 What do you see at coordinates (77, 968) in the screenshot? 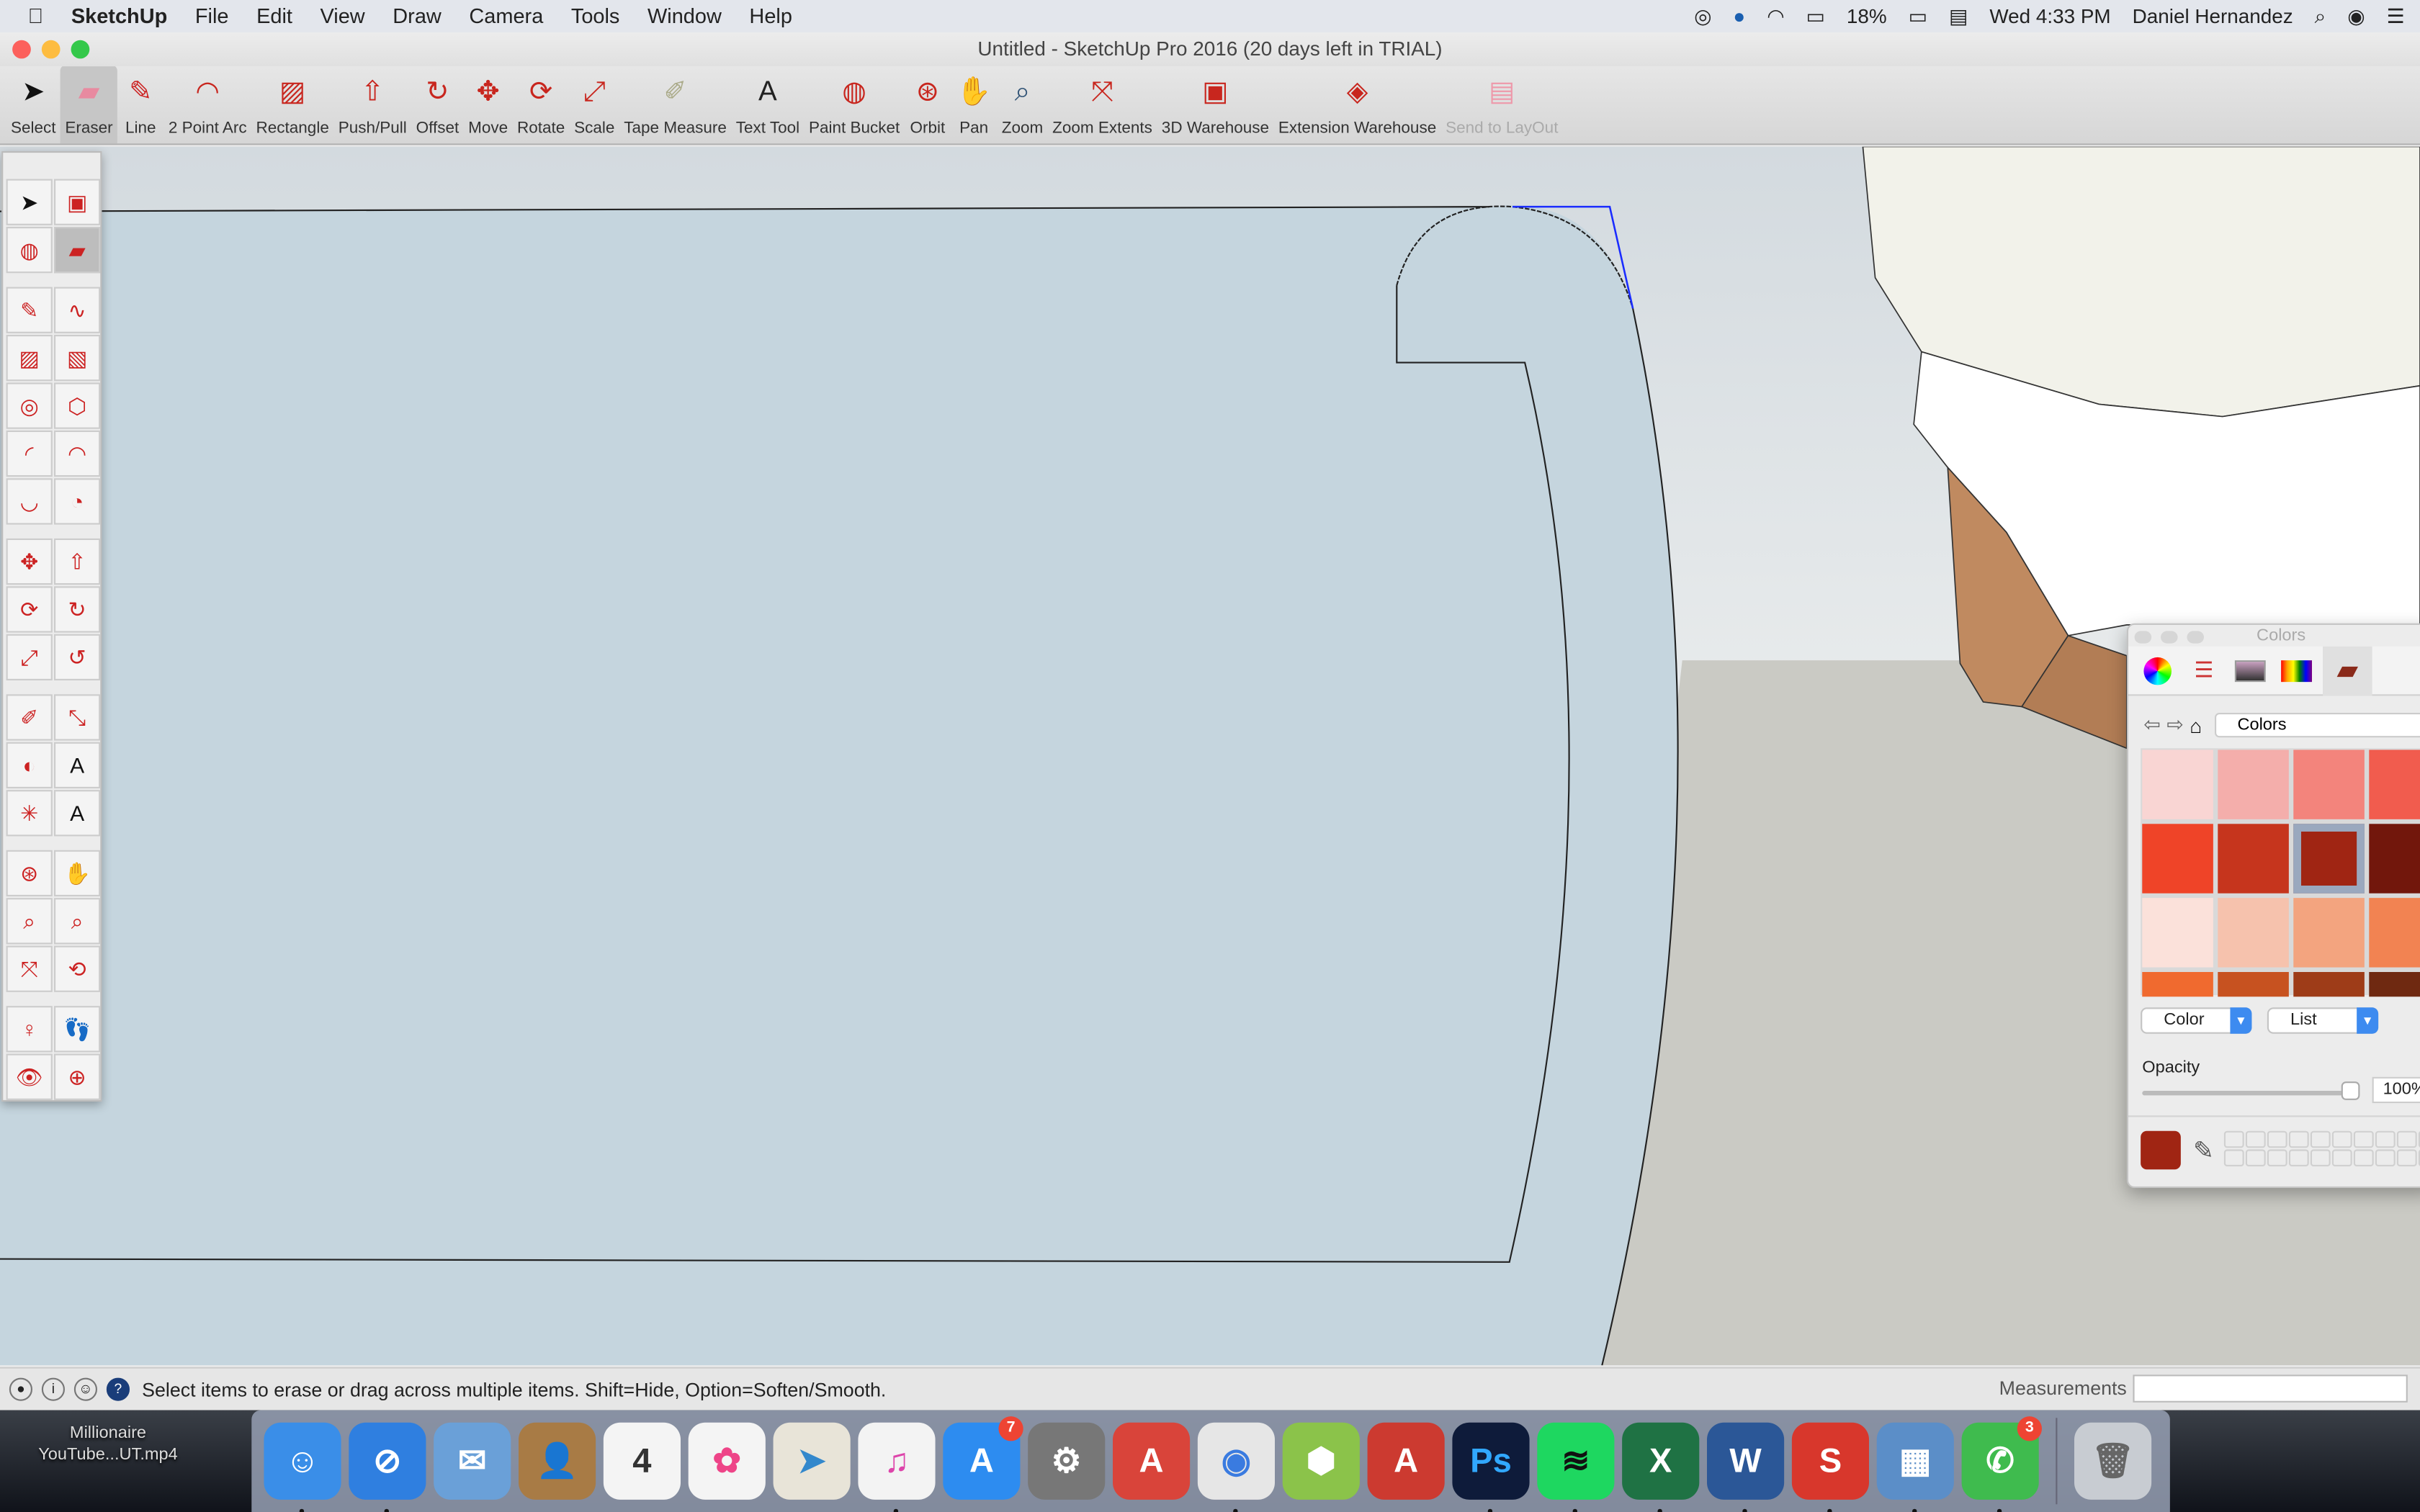
I see `palette-previous-view-button: ⟲` at bounding box center [77, 968].